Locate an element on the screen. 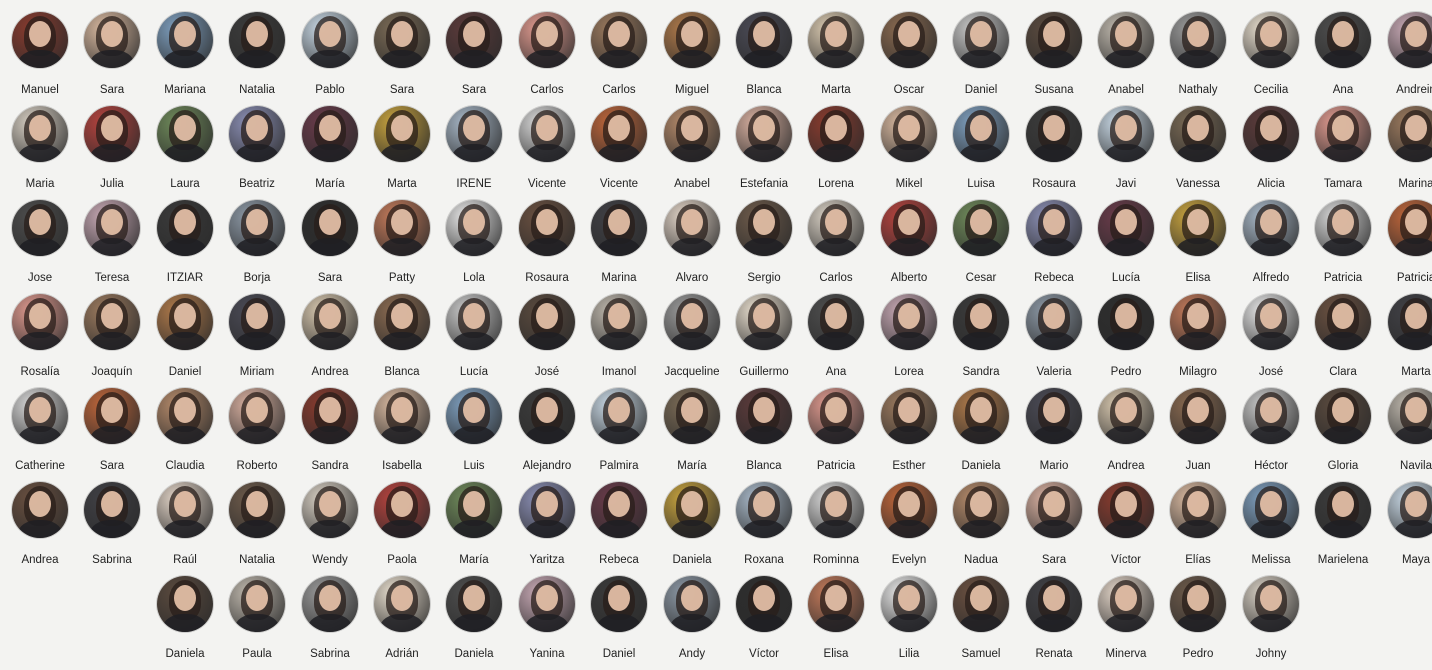  person-card: María is located at coordinates (474, 529).